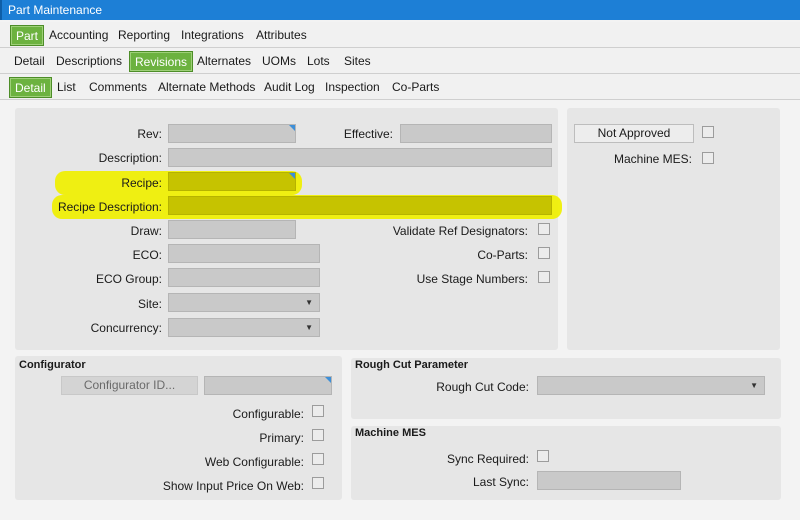 The width and height of the screenshot is (800, 520). What do you see at coordinates (360, 205) in the screenshot?
I see `recipe-description-input` at bounding box center [360, 205].